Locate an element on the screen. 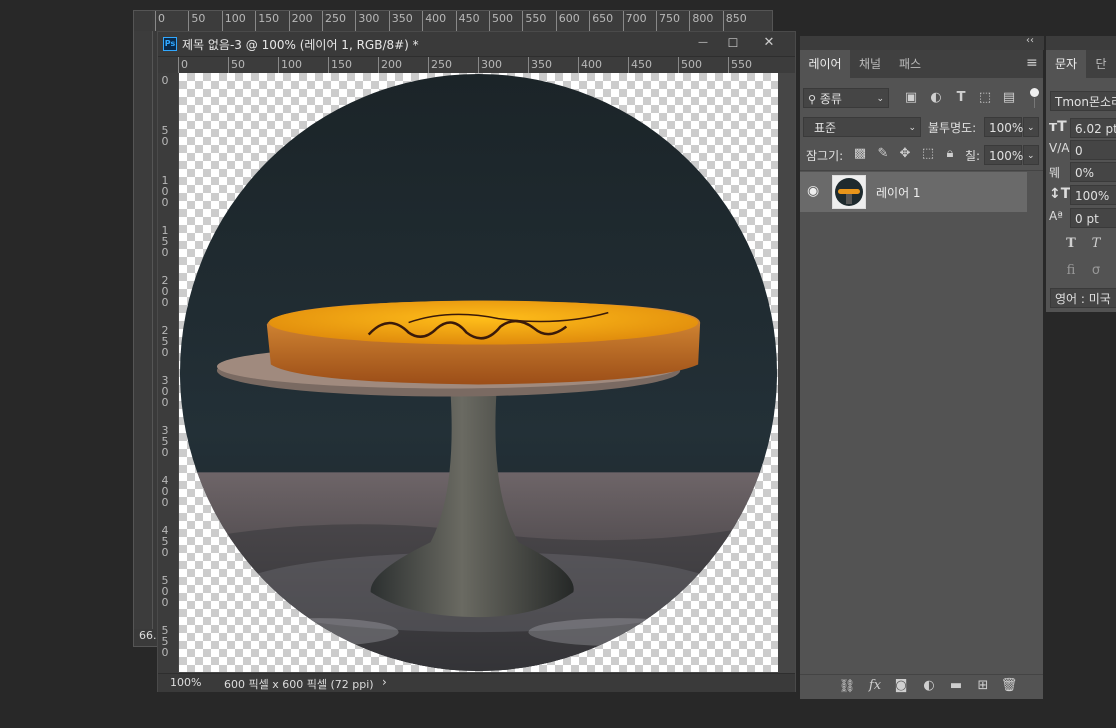  ruler-label: 200 is located at coordinates (302, 18).